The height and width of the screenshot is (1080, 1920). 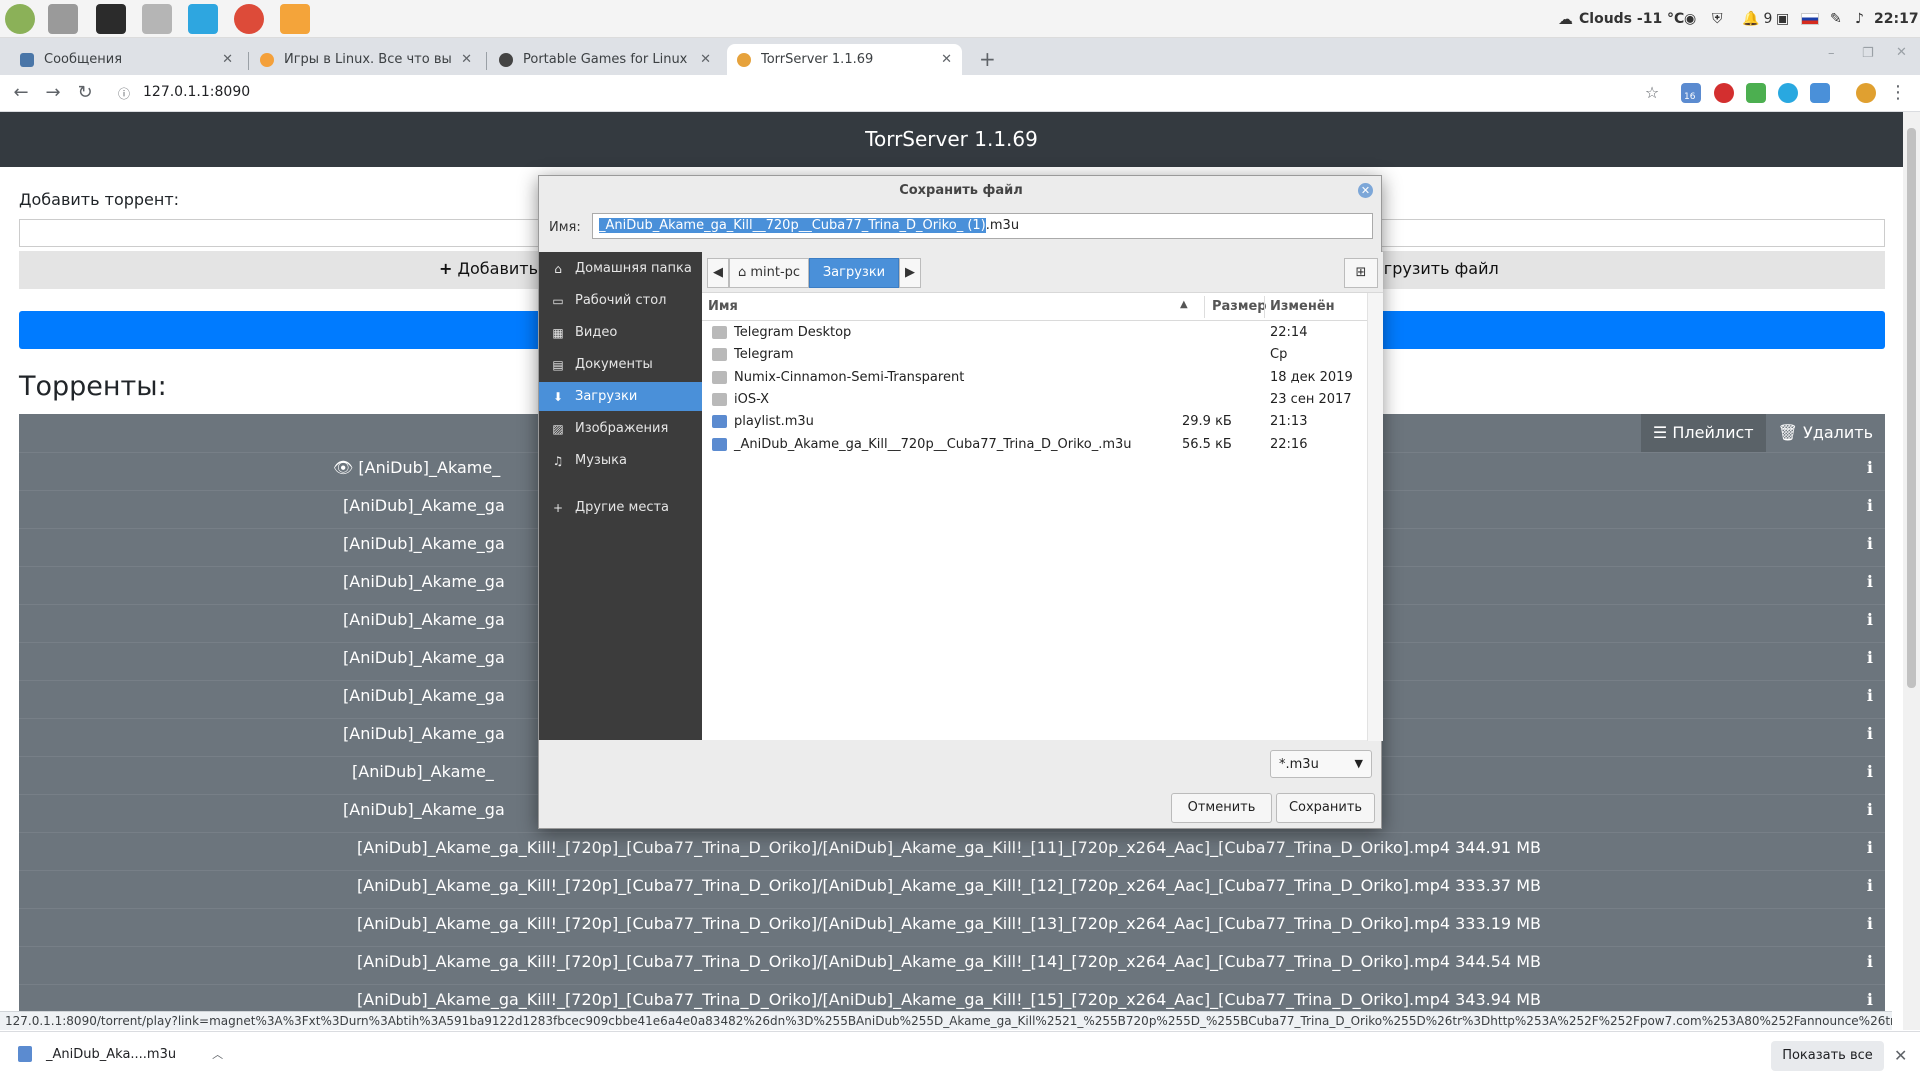 I want to click on chevron-up-icon: ︿, so click(x=217, y=1054).